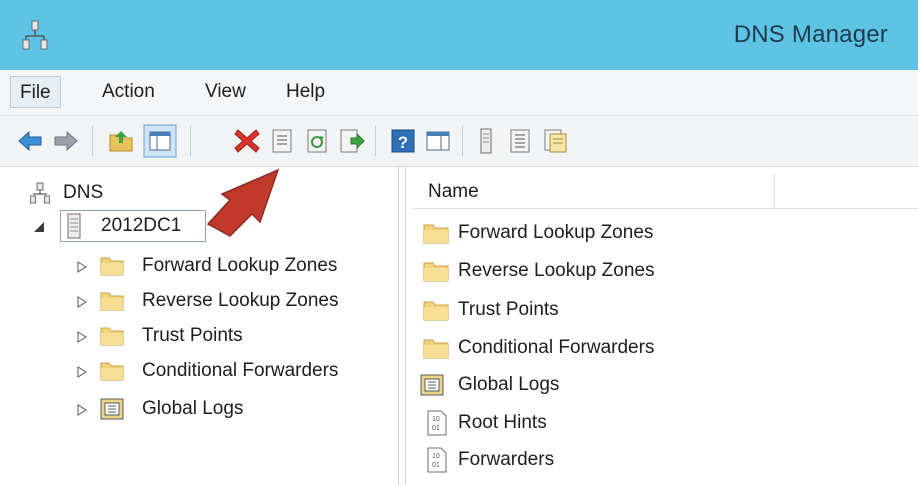 The image size is (918, 485). Describe the element at coordinates (438, 141) in the screenshot. I see `show-action-pane-icon` at that location.